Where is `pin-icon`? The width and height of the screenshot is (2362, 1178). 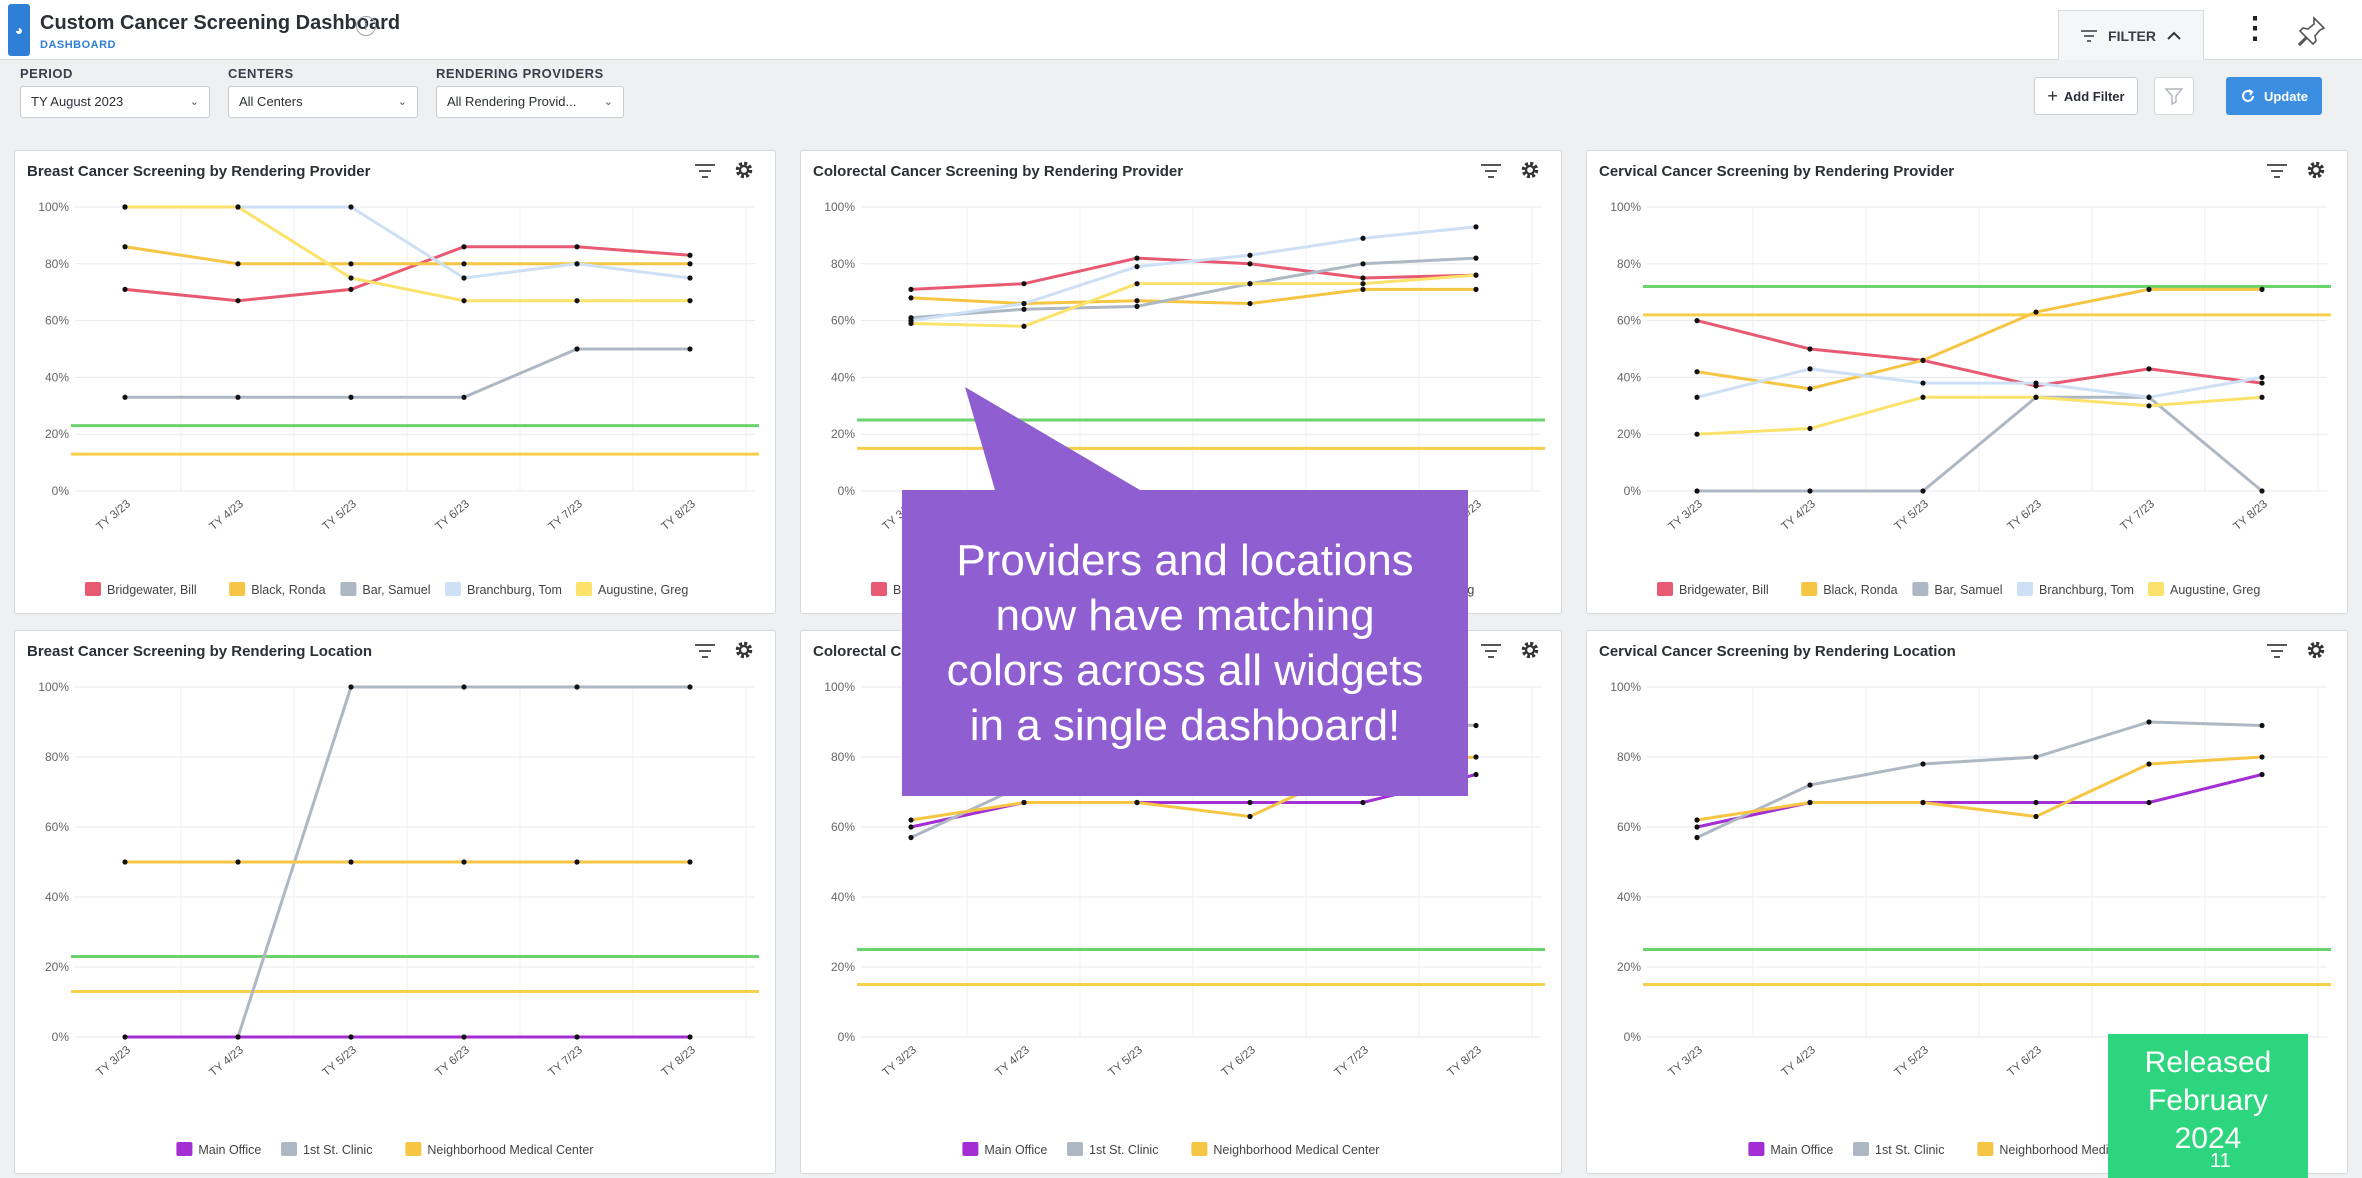
pin-icon is located at coordinates (2311, 31).